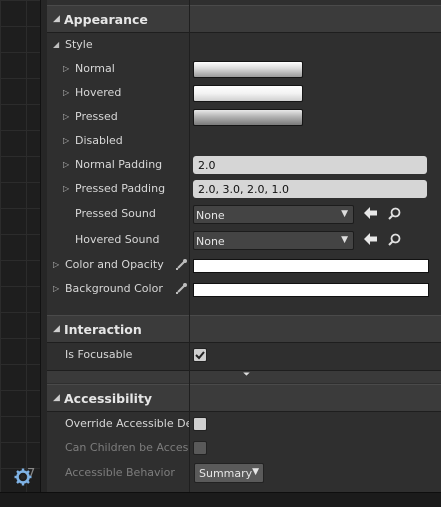 The image size is (441, 507). I want to click on normal-padding-row: ▷ Normal Padding 2.0, so click(244, 166).